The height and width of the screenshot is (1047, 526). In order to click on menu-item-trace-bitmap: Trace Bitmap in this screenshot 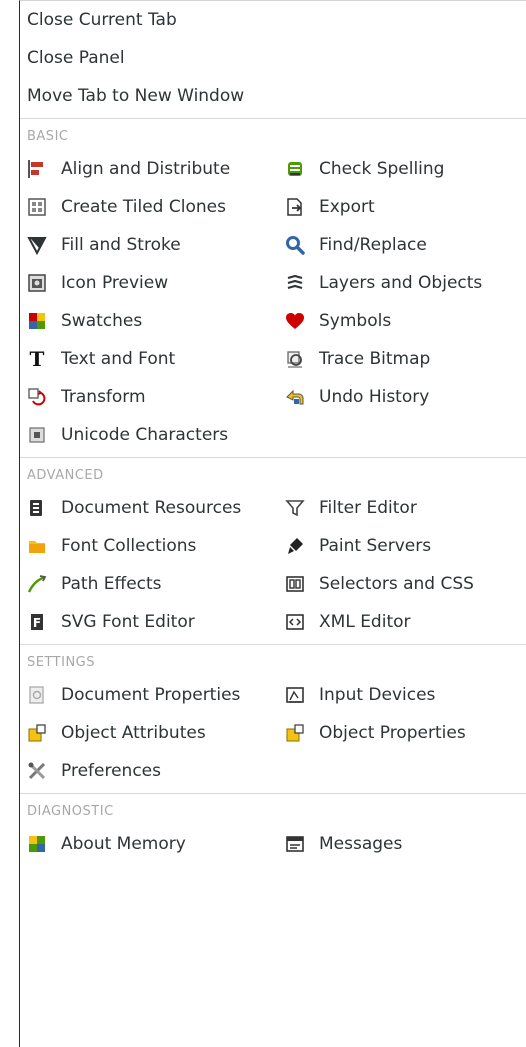, I will do `click(402, 359)`.